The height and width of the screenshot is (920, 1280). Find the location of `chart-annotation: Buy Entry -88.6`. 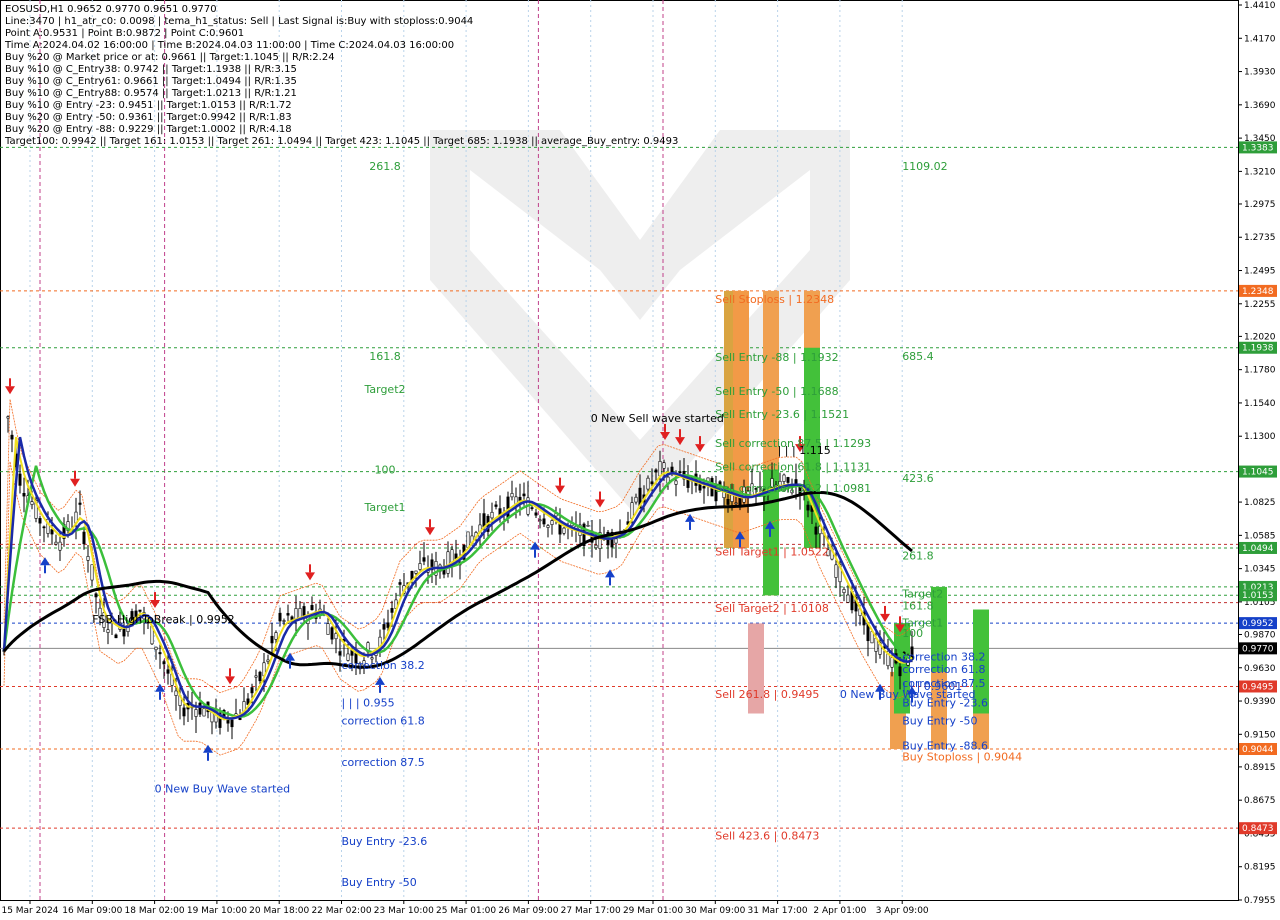

chart-annotation: Buy Entry -88.6 is located at coordinates (945, 745).